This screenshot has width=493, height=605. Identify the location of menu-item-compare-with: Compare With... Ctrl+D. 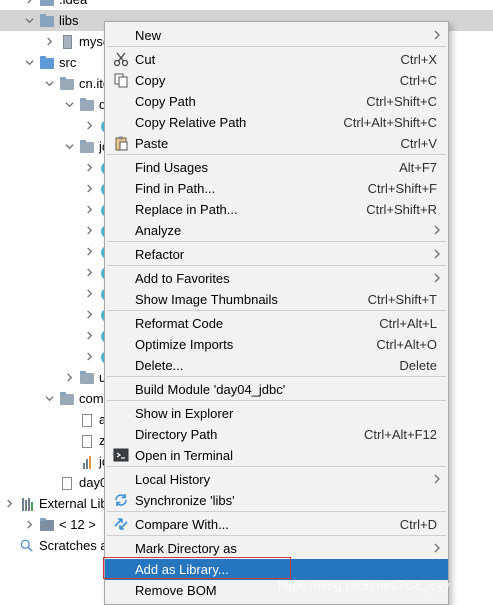
(276, 524).